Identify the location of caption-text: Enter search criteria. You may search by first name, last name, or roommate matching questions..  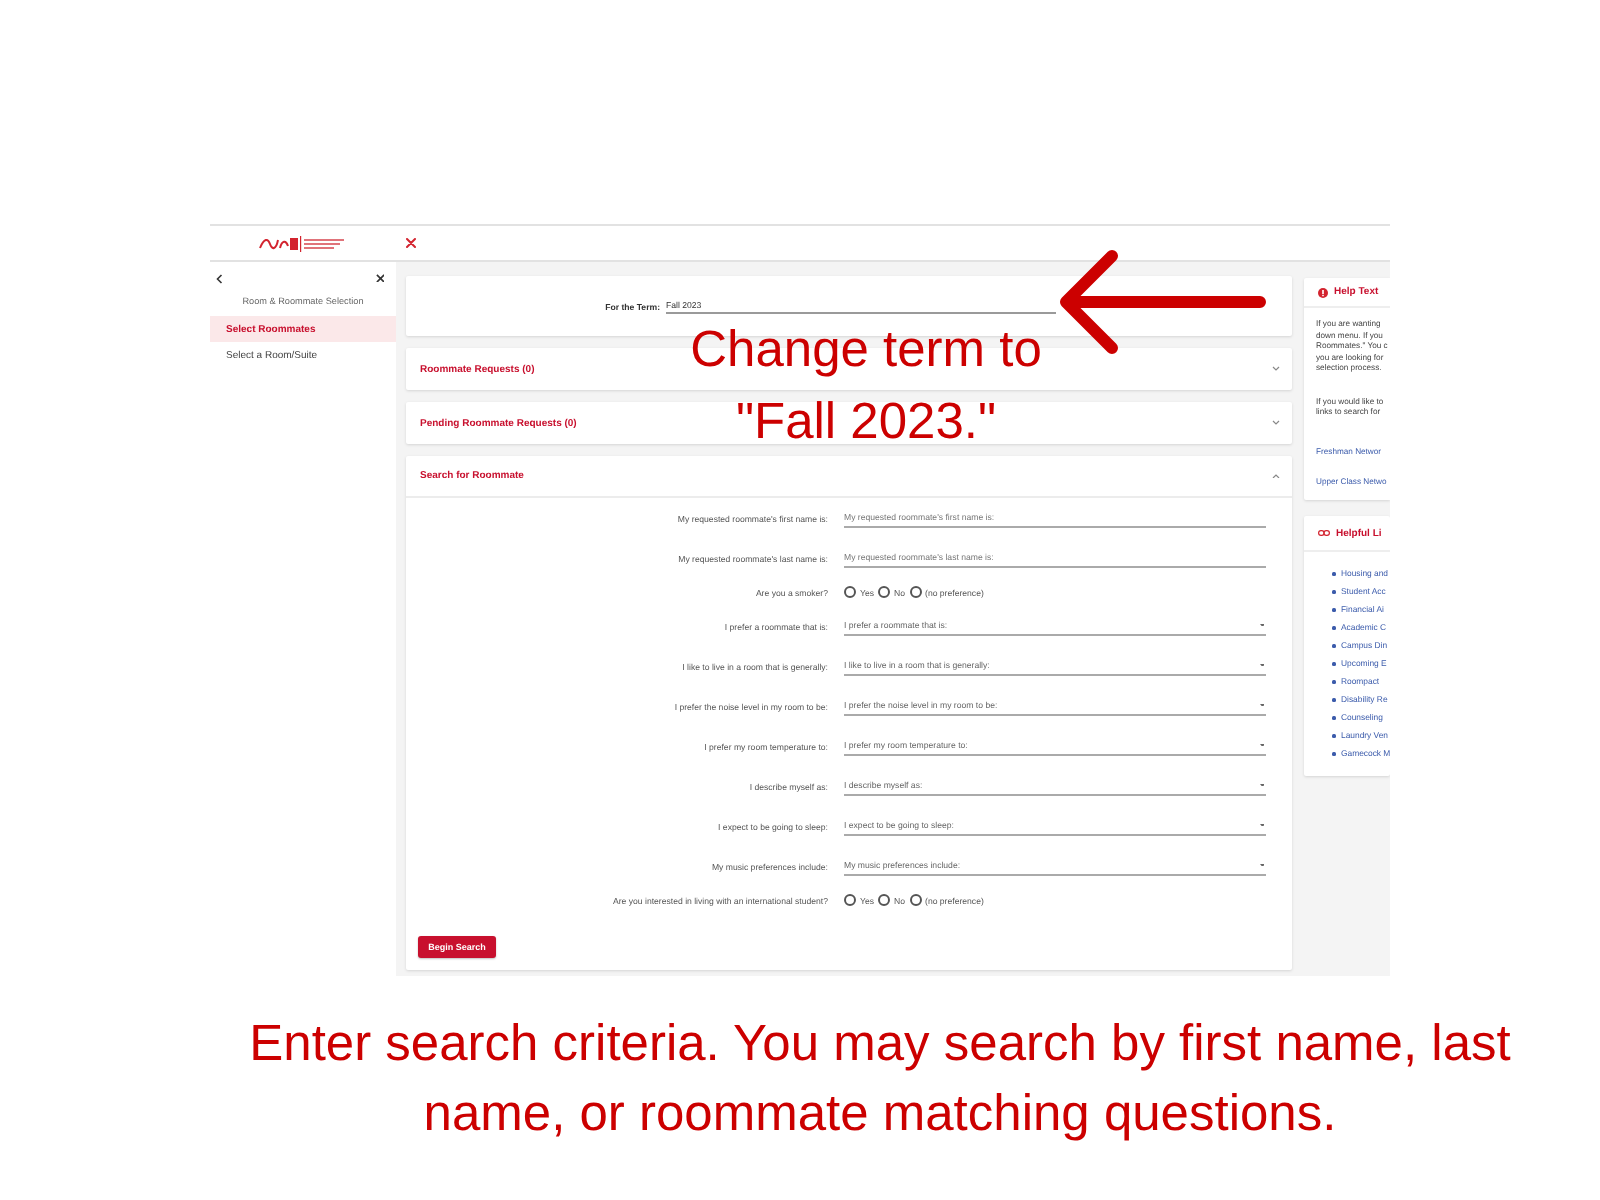
(880, 1080).